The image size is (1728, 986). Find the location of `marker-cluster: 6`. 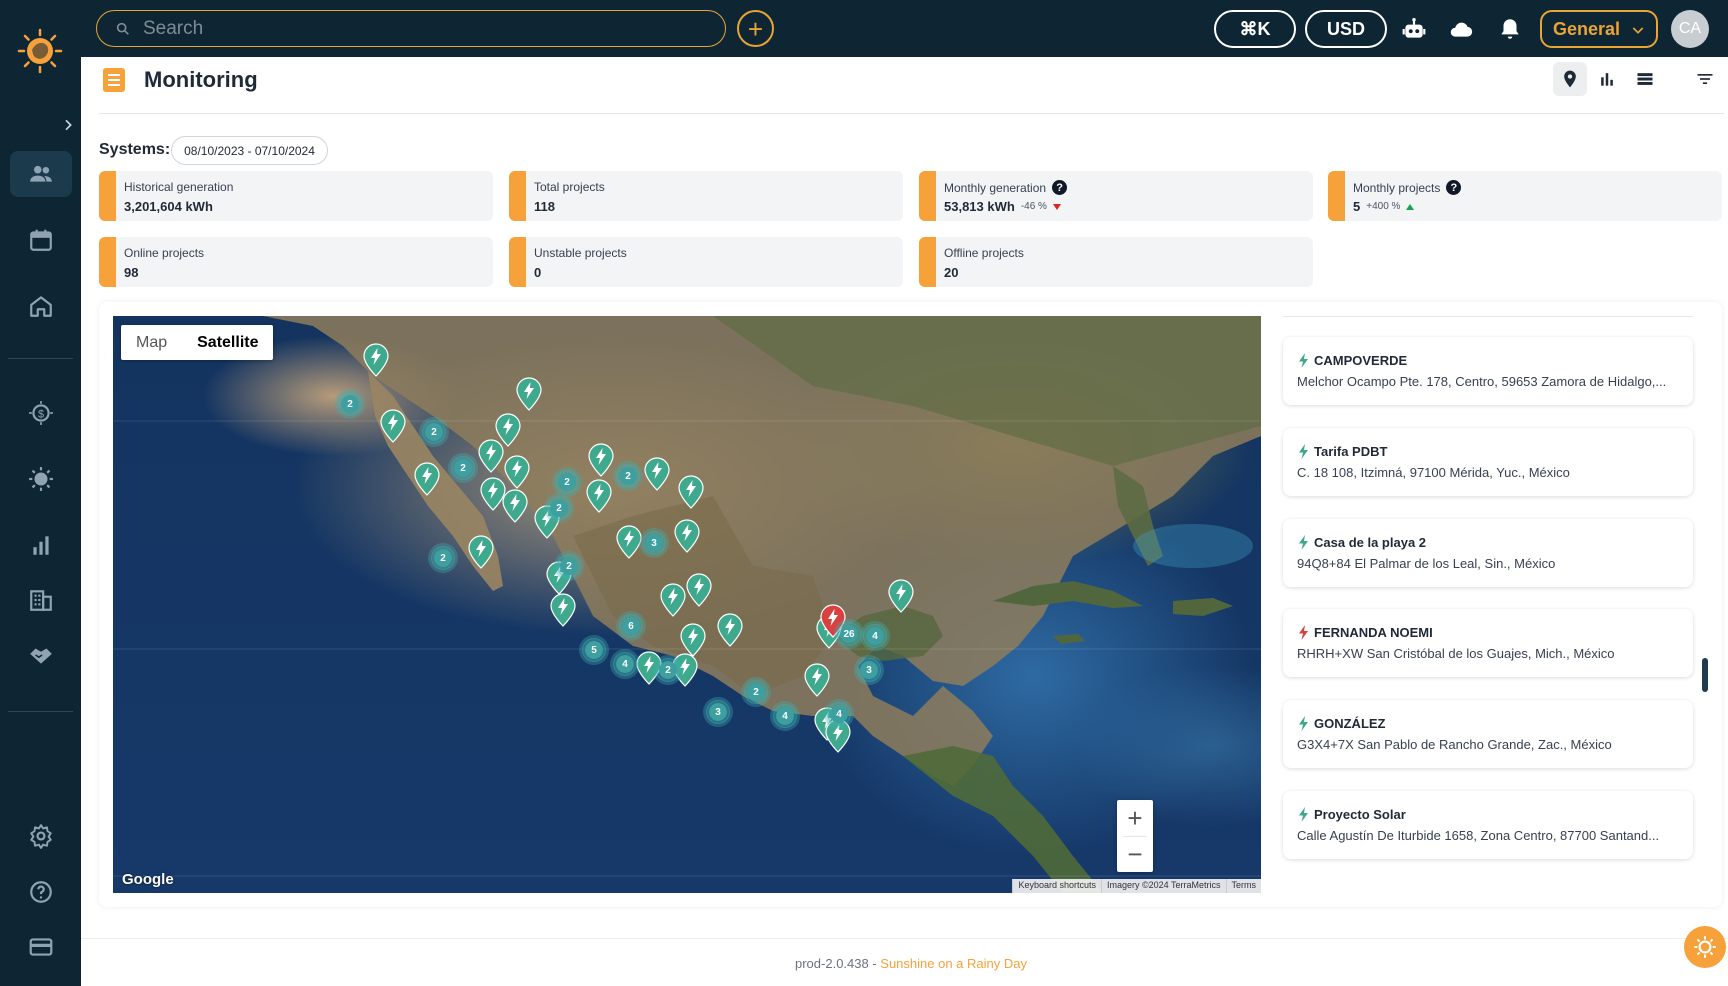

marker-cluster: 6 is located at coordinates (631, 626).